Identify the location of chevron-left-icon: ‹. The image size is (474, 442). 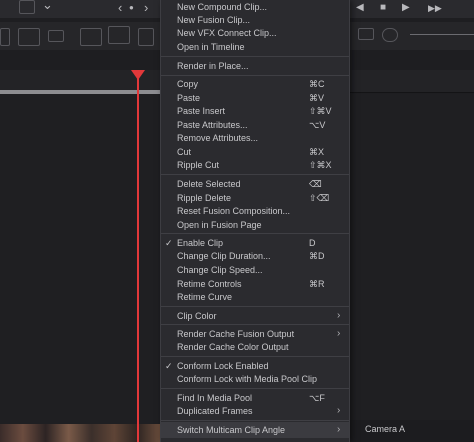
(120, 8).